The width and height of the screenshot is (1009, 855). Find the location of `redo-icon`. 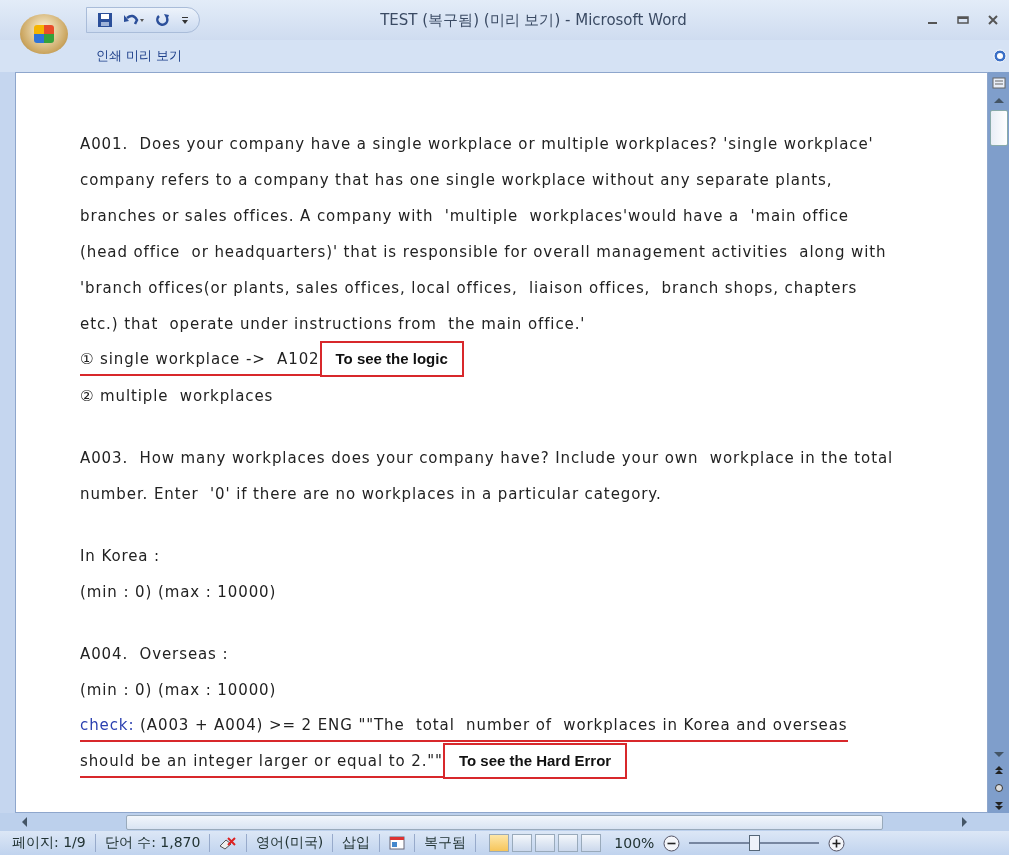

redo-icon is located at coordinates (163, 20).